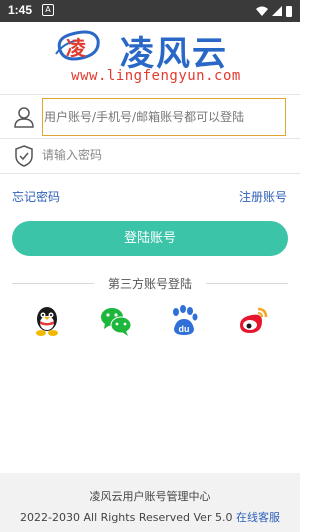 Image resolution: width=320 pixels, height=532 pixels. I want to click on footer-copyright: 2022-2030 All Rights Reserved Ver 5.0, so click(126, 517).